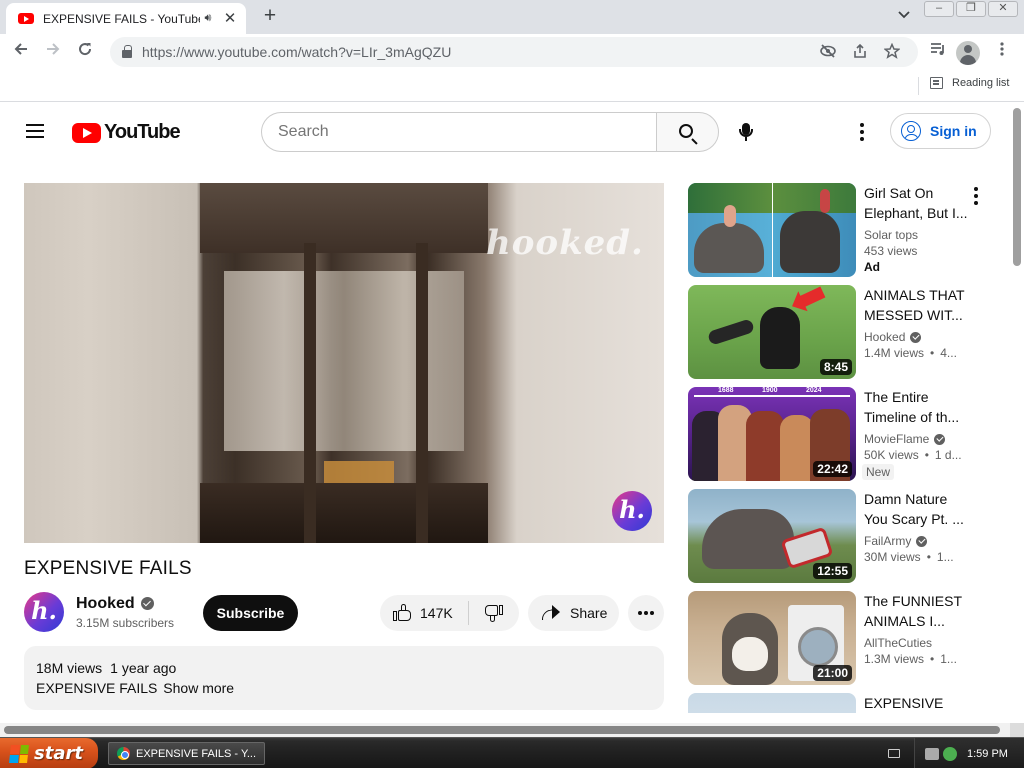  Describe the element at coordinates (589, 613) in the screenshot. I see `share-label: Share` at that location.